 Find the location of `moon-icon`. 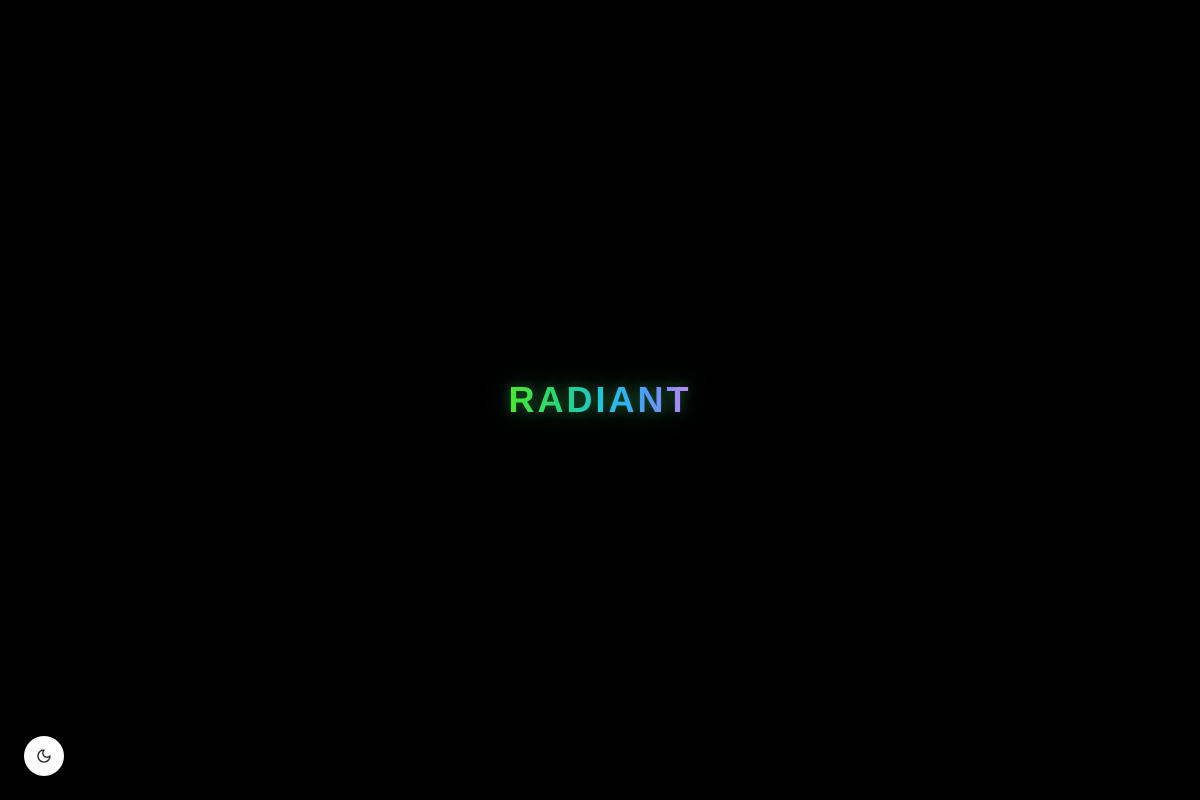

moon-icon is located at coordinates (44, 756).